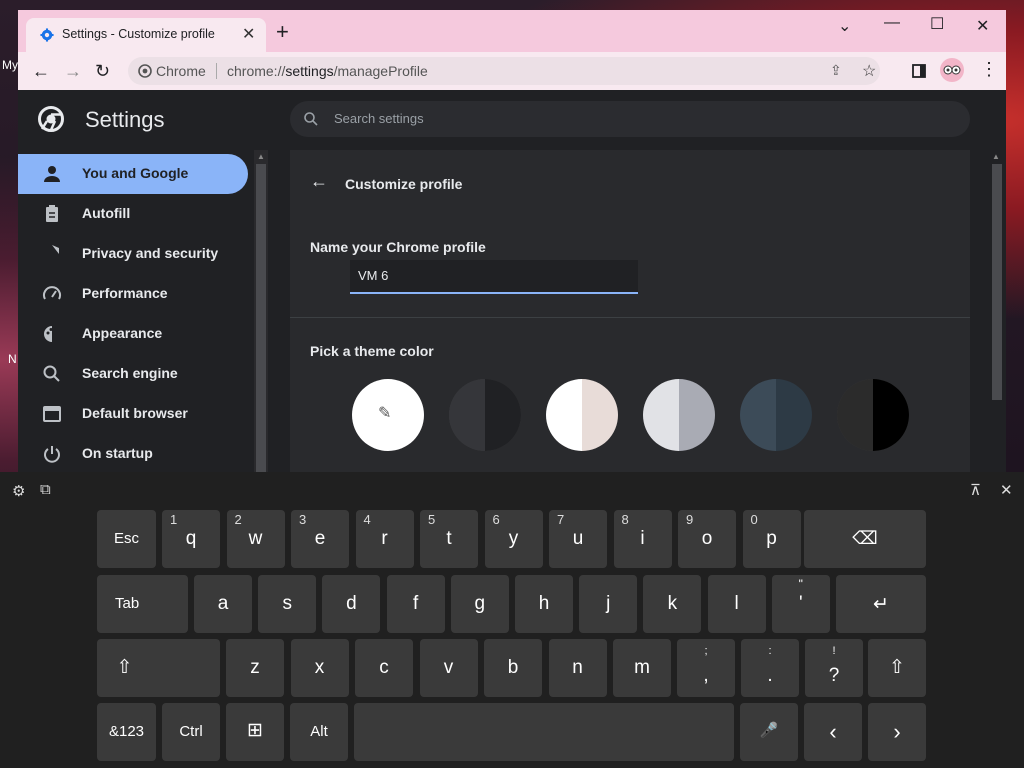 The image size is (1024, 768). What do you see at coordinates (769, 732) in the screenshot?
I see `microphone-key: 🎤` at bounding box center [769, 732].